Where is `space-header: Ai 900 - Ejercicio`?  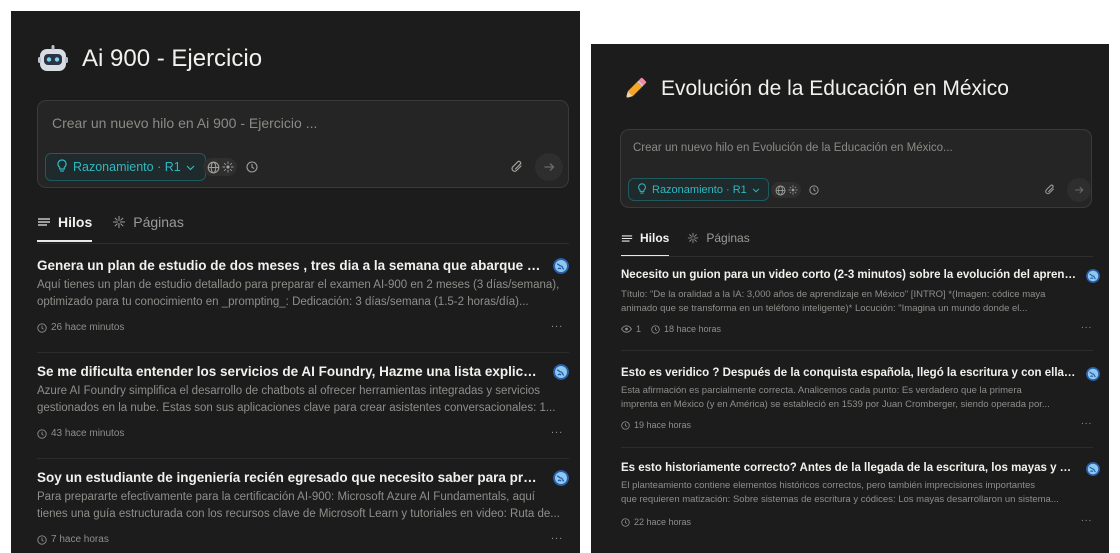
space-header: Ai 900 - Ejercicio is located at coordinates (150, 59).